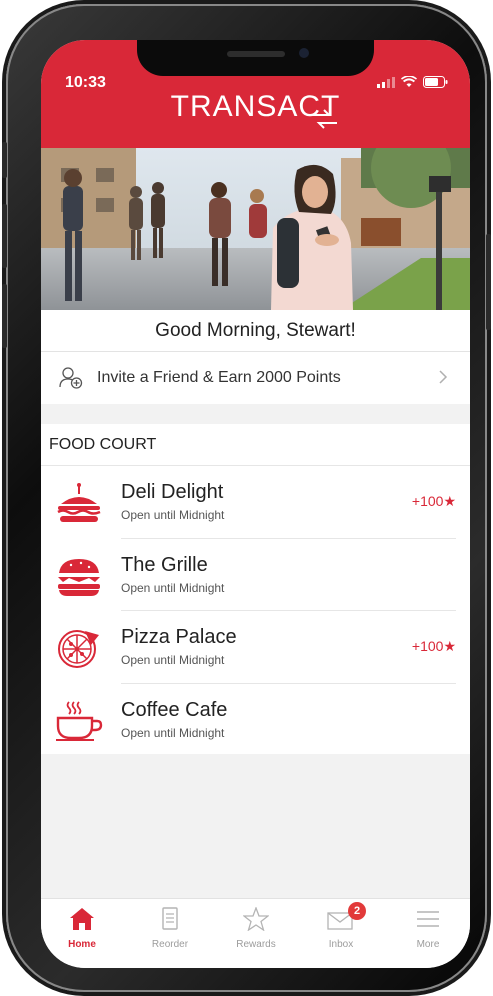 This screenshot has height=996, width=493. Describe the element at coordinates (172, 492) in the screenshot. I see `restaurant-name: Deli Delight` at that location.